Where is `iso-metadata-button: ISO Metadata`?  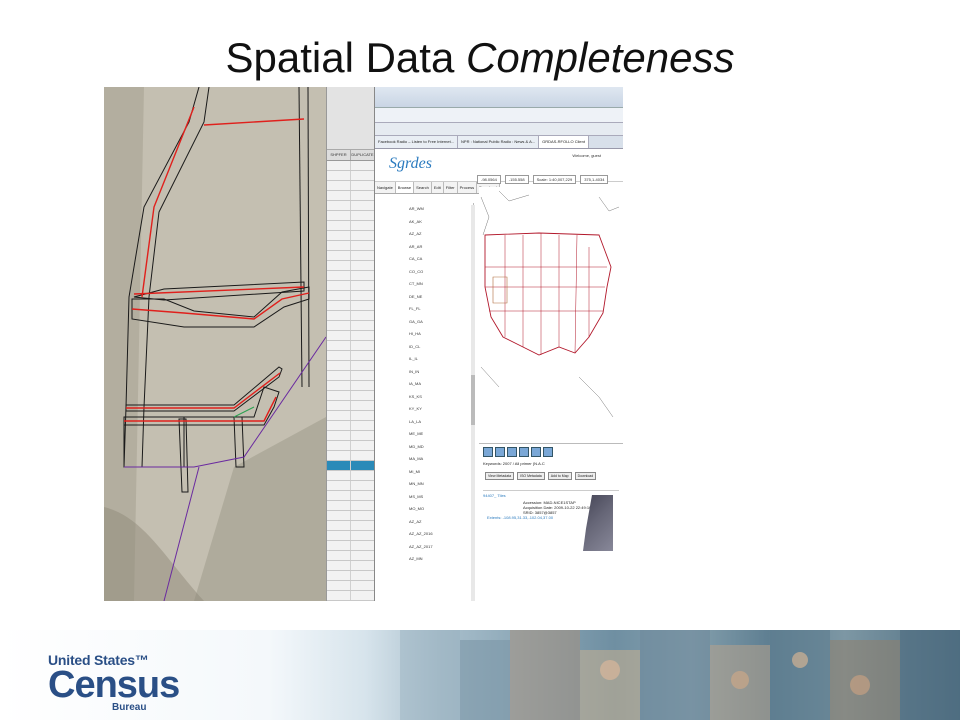
iso-metadata-button: ISO Metadata is located at coordinates (531, 476).